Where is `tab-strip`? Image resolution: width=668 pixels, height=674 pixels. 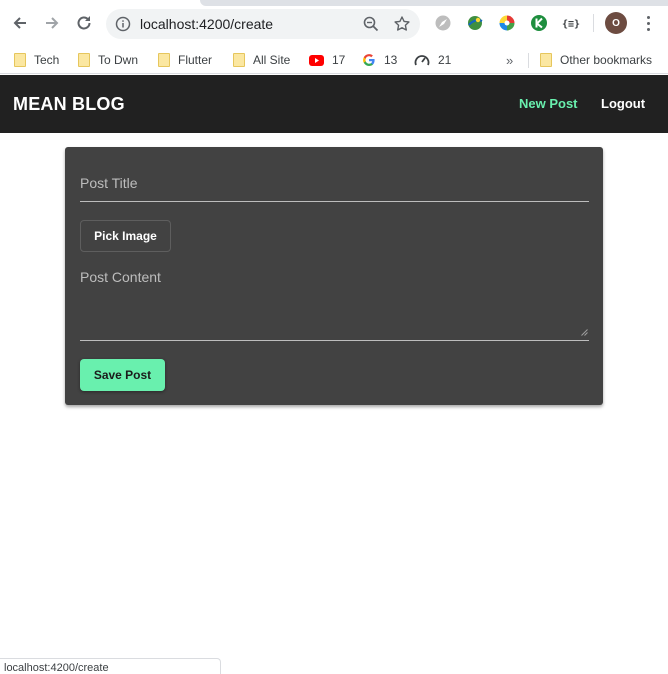 tab-strip is located at coordinates (434, 3).